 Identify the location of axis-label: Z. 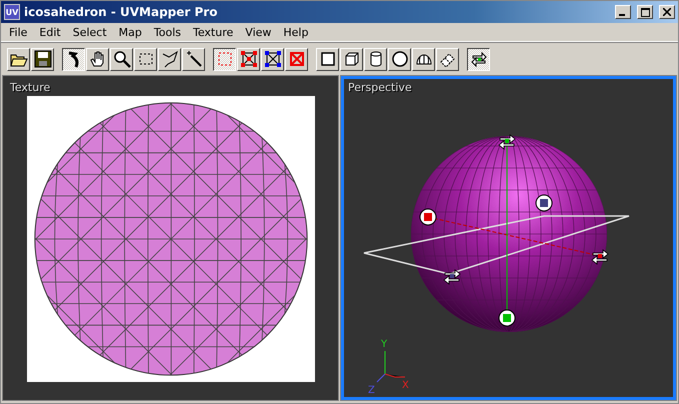
(371, 391).